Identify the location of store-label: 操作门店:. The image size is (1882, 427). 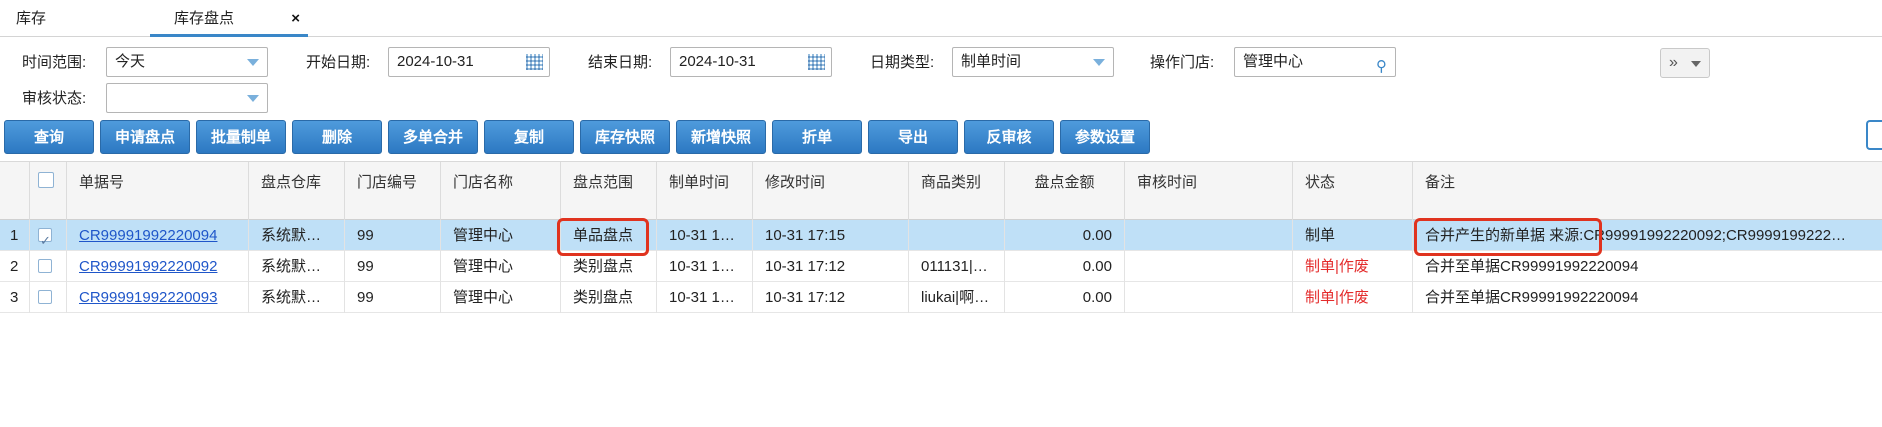
(1182, 62).